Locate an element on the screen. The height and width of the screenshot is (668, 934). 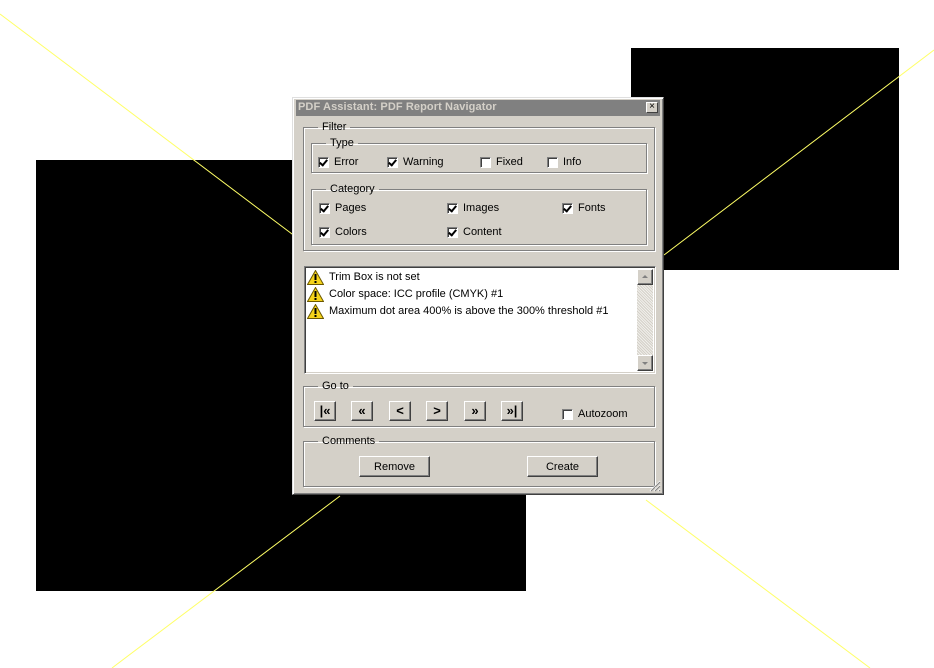
colors-label: Colors is located at coordinates (351, 232).